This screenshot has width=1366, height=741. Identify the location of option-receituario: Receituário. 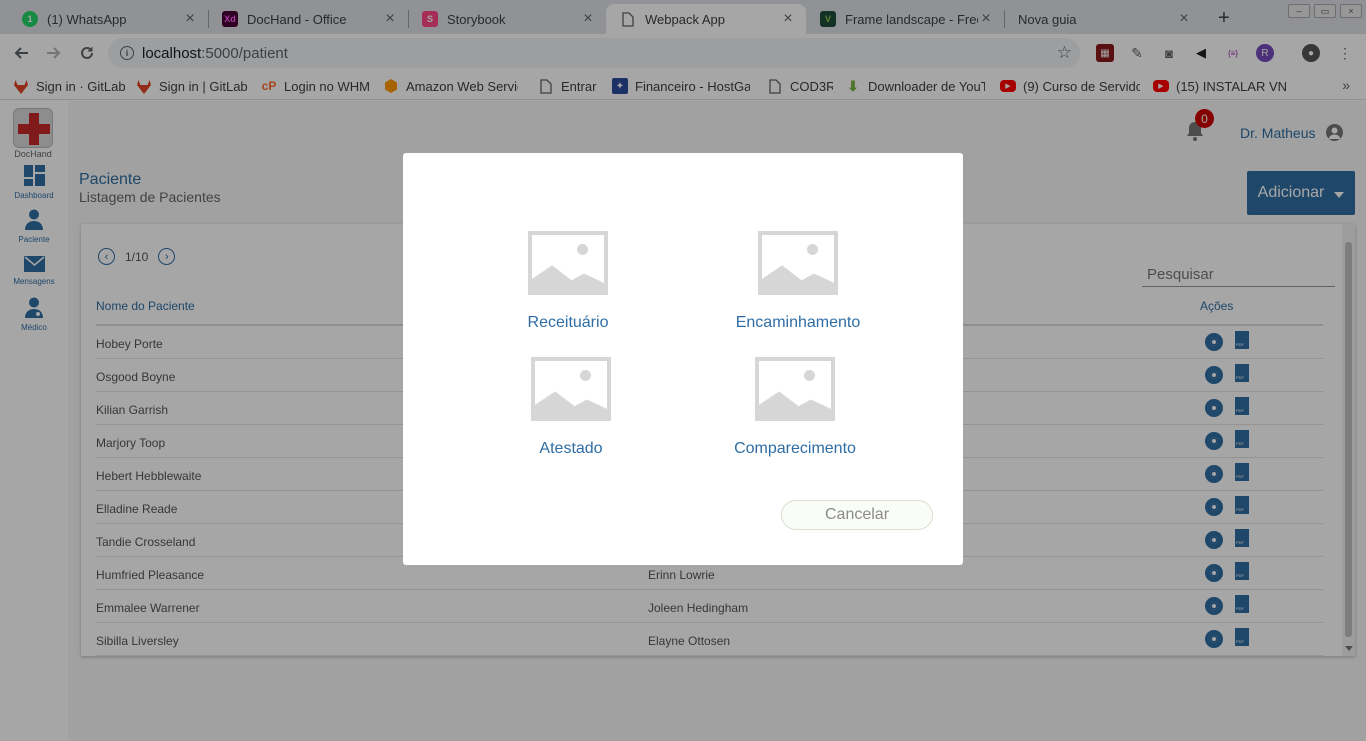
(568, 281).